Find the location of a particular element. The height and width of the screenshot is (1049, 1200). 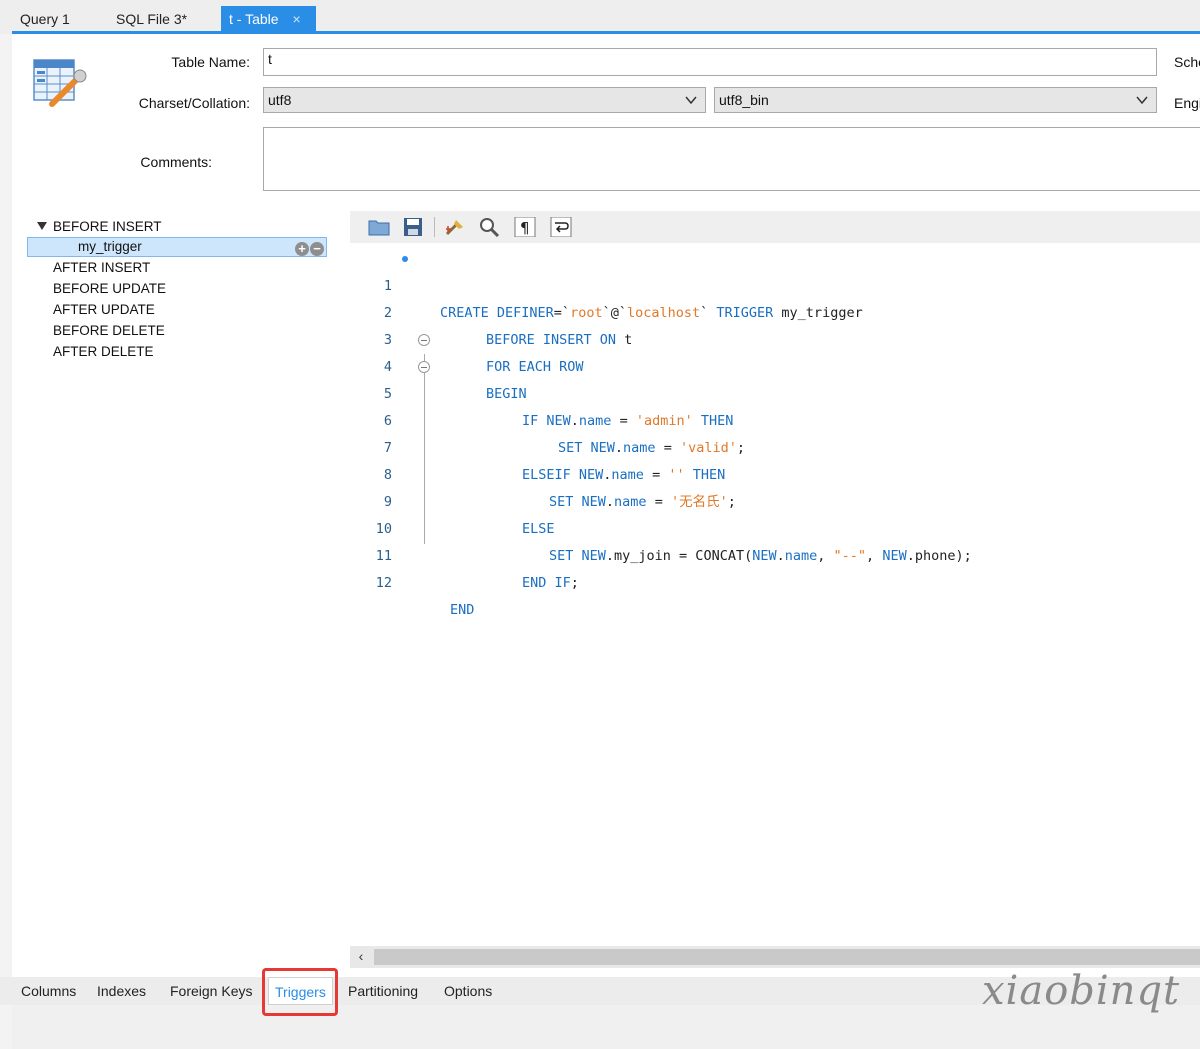

open-folder-icon is located at coordinates (379, 227).